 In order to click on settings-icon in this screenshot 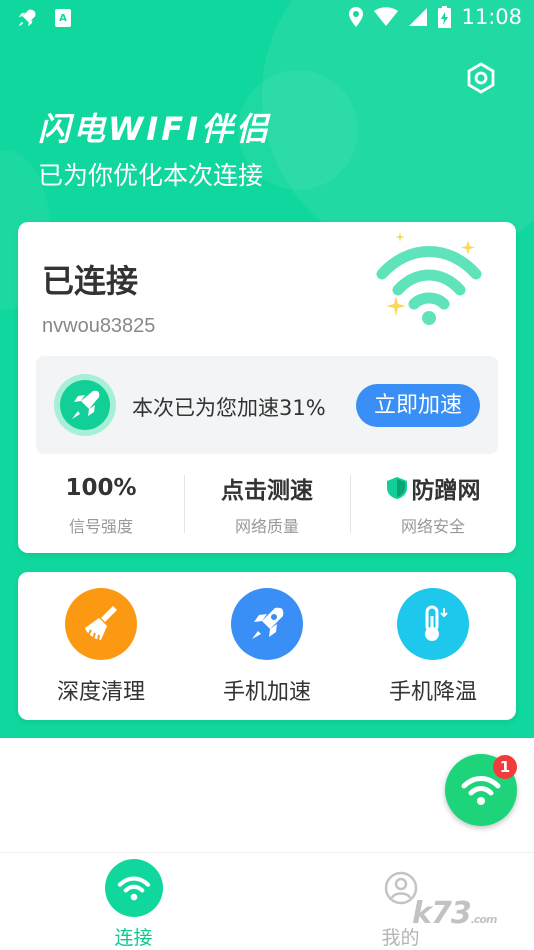, I will do `click(481, 78)`.